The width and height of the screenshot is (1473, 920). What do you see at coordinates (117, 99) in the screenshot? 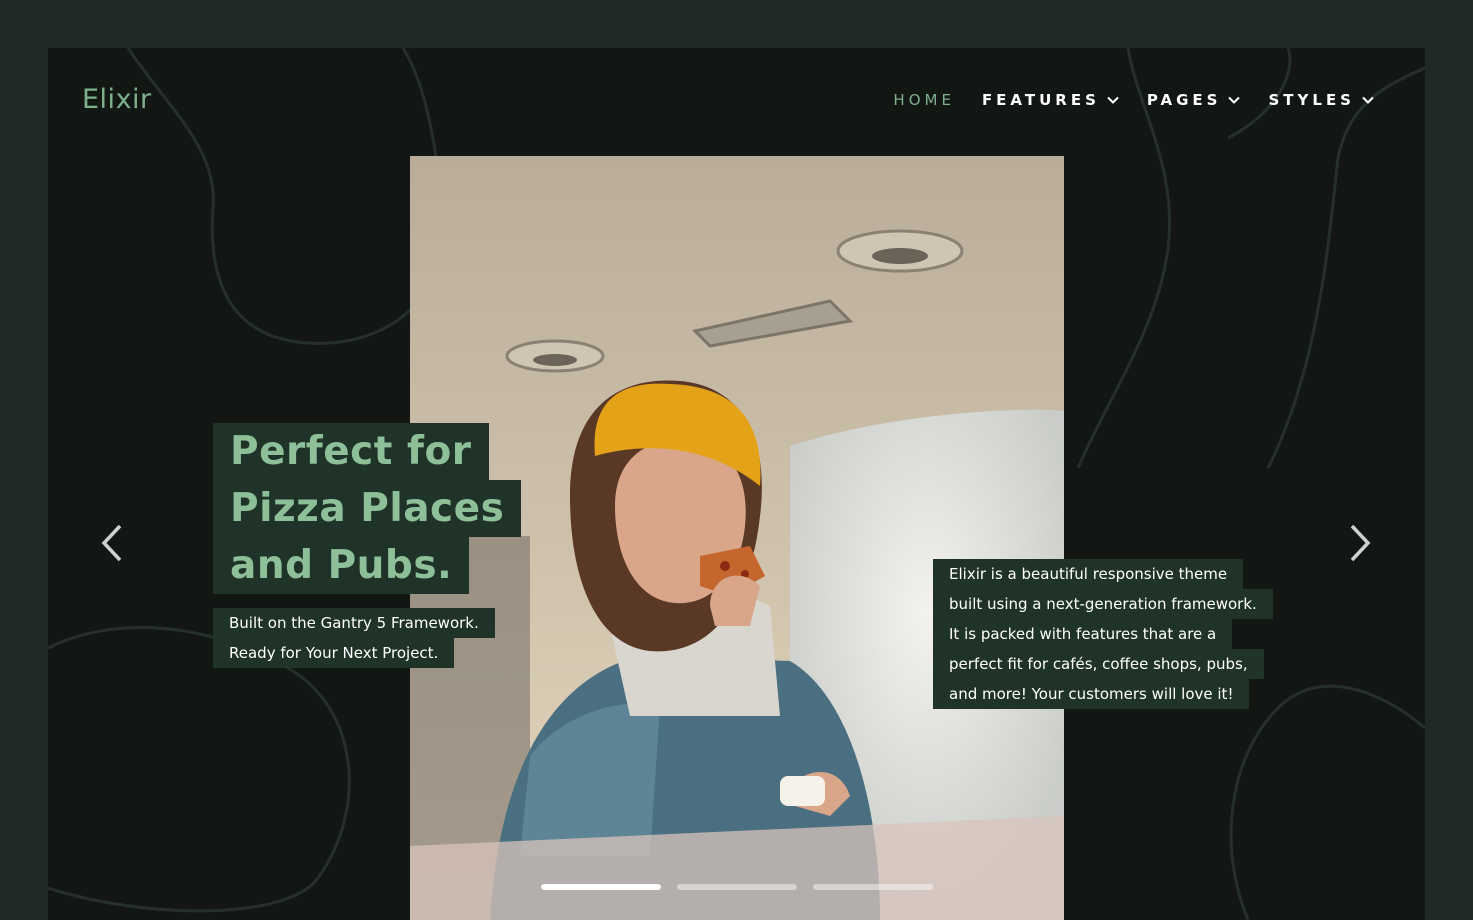
I see `site-logo: Elixir` at bounding box center [117, 99].